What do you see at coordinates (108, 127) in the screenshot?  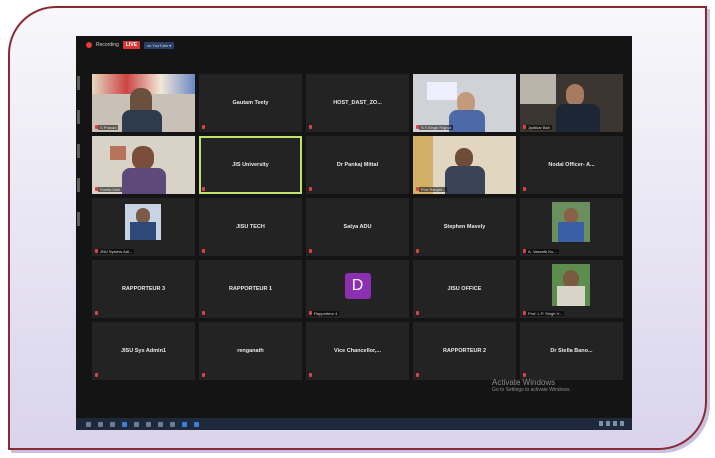 I see `participant-name-label: S Prasad` at bounding box center [108, 127].